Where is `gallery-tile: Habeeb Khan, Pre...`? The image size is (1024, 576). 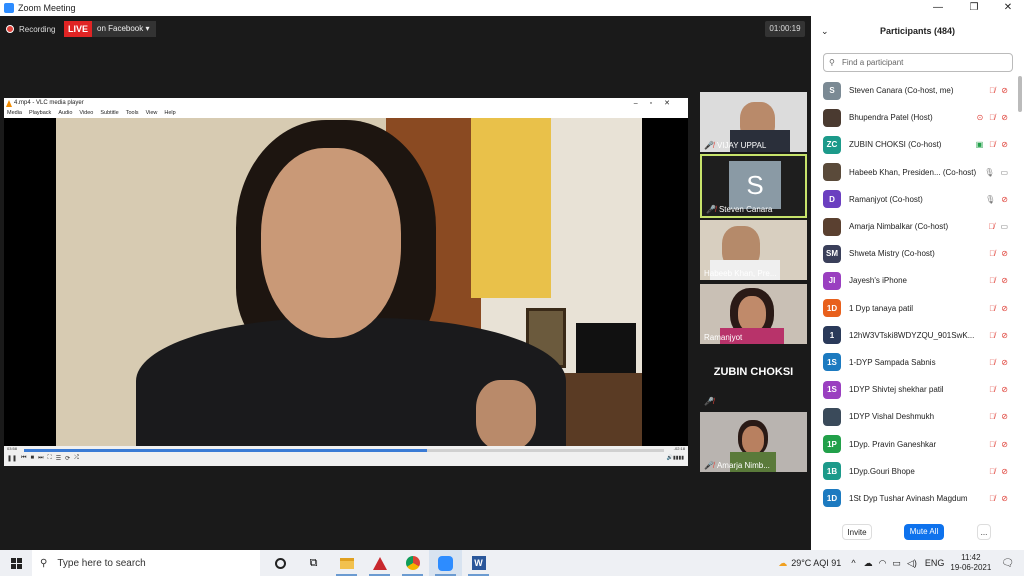
gallery-tile: Habeeb Khan, Pre... is located at coordinates (753, 250).